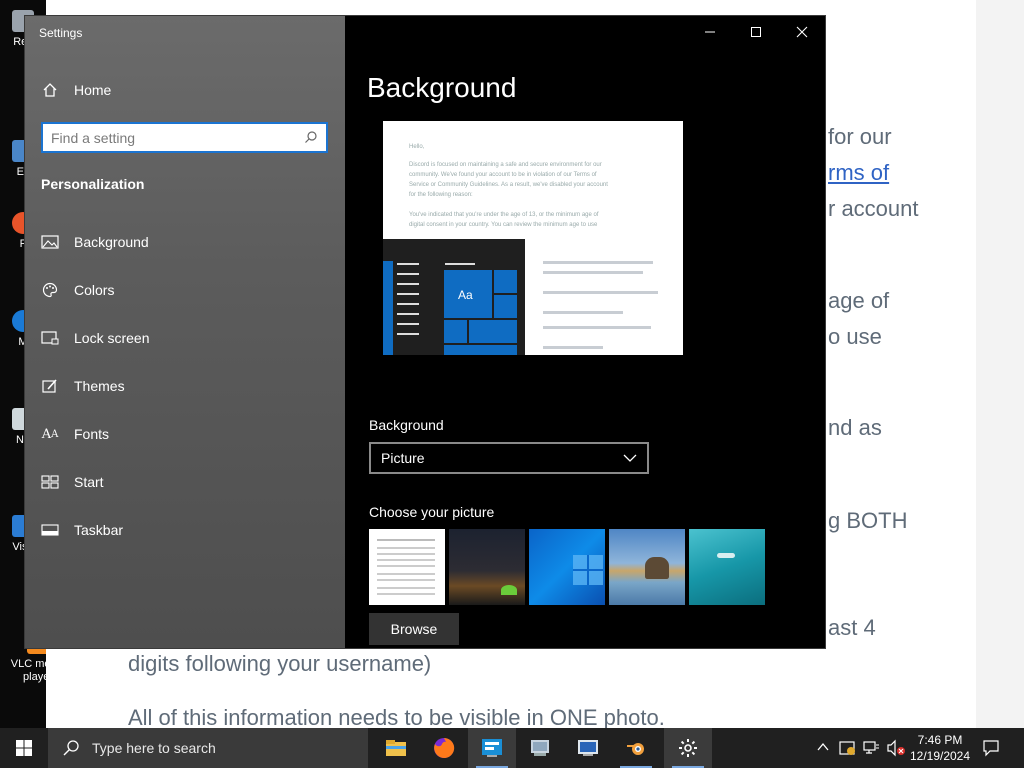 The height and width of the screenshot is (768, 1024). I want to click on choose-picture-label: Choose your picture, so click(432, 512).